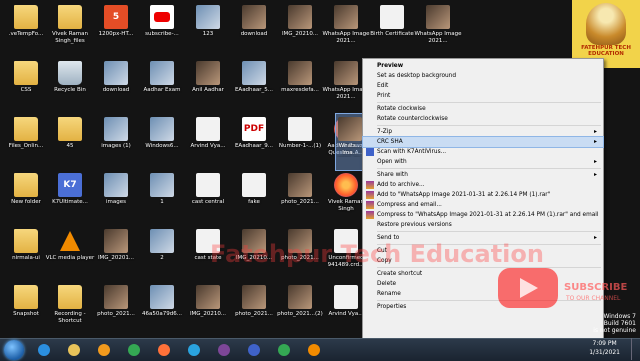 The image size is (640, 361). Describe the element at coordinates (483, 66) in the screenshot. I see `context-menu-item: Preview` at that location.